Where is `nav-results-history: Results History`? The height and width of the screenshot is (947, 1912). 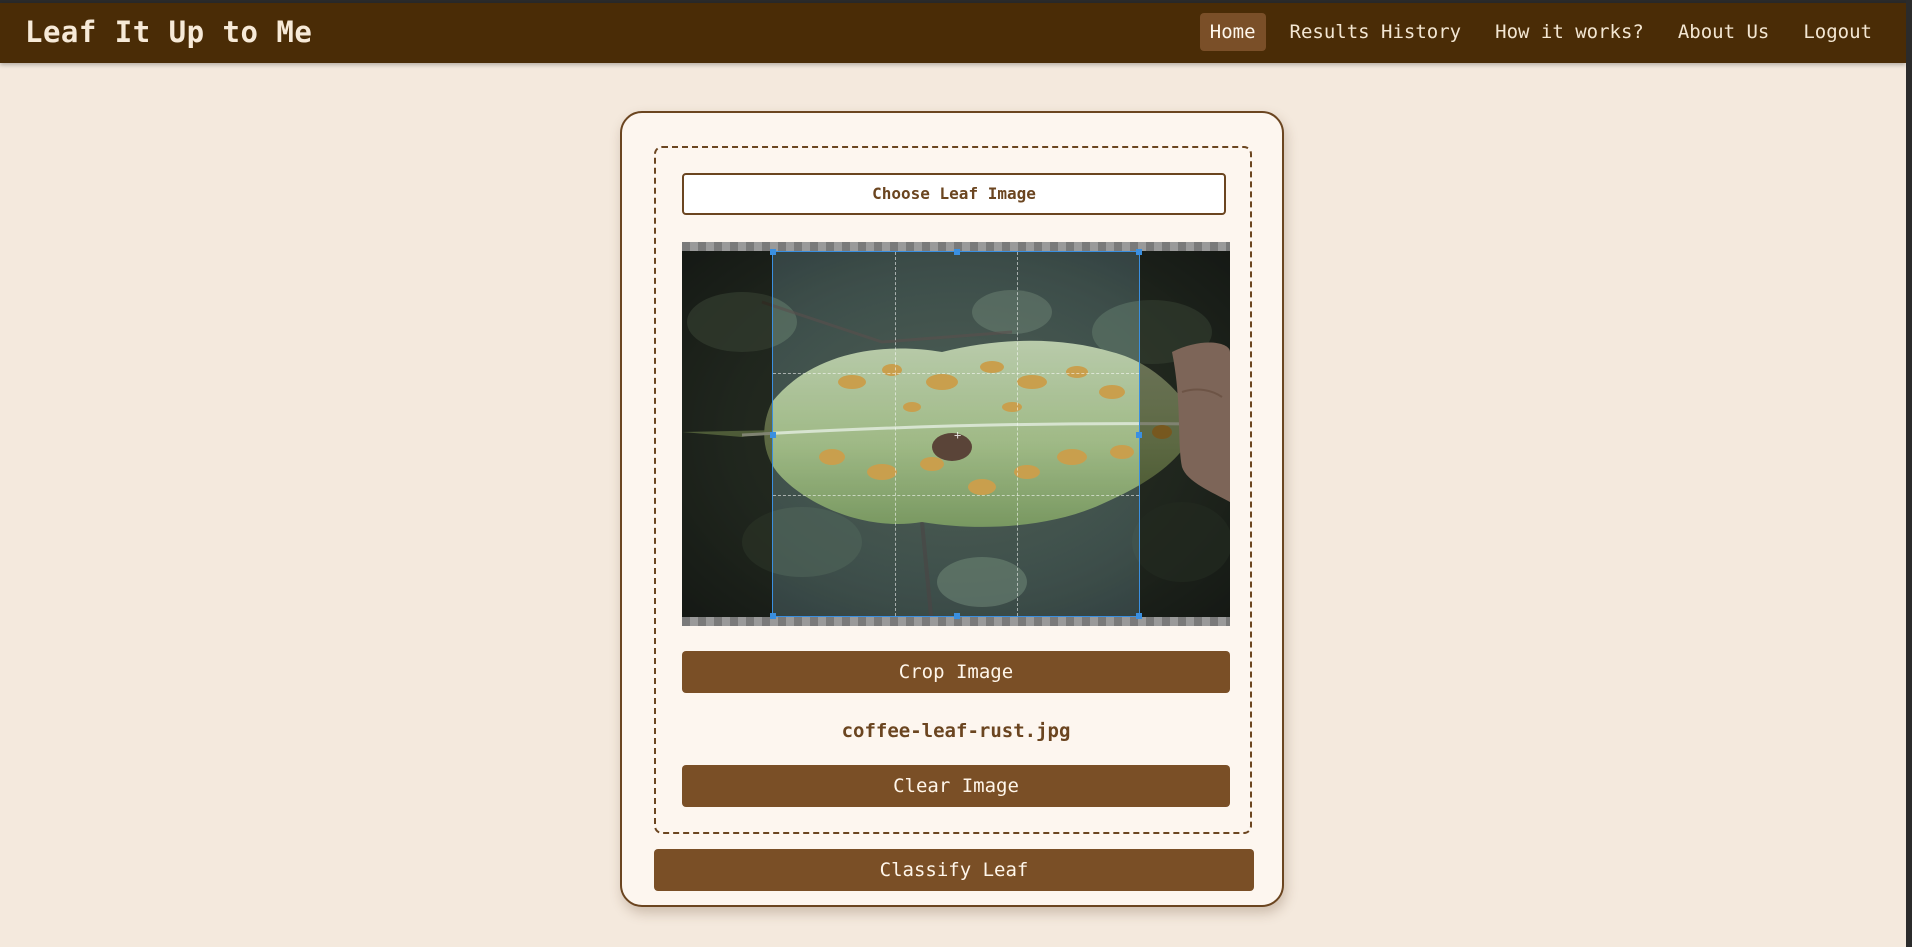 nav-results-history: Results History is located at coordinates (1376, 32).